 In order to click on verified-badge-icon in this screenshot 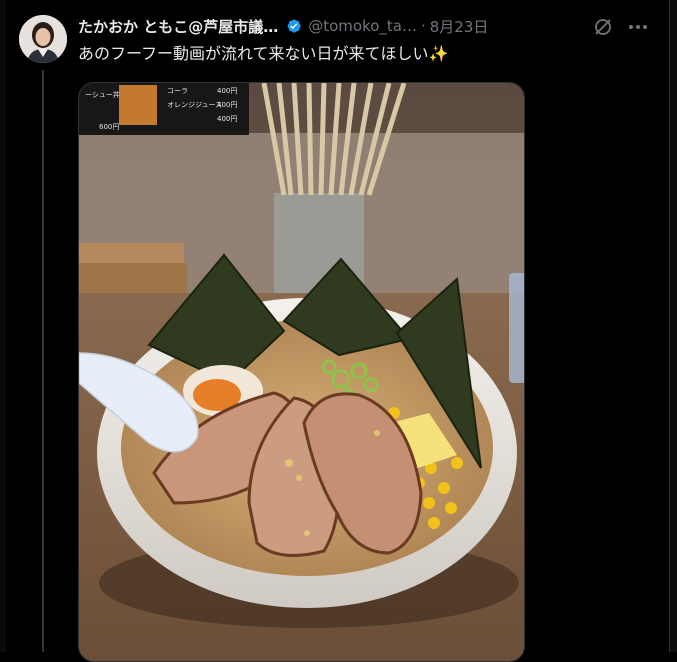, I will do `click(293, 26)`.